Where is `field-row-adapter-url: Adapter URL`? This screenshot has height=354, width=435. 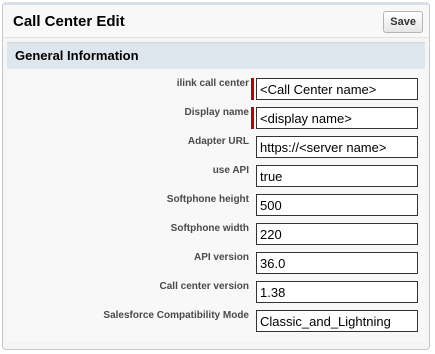
field-row-adapter-url: Adapter URL is located at coordinates (216, 148).